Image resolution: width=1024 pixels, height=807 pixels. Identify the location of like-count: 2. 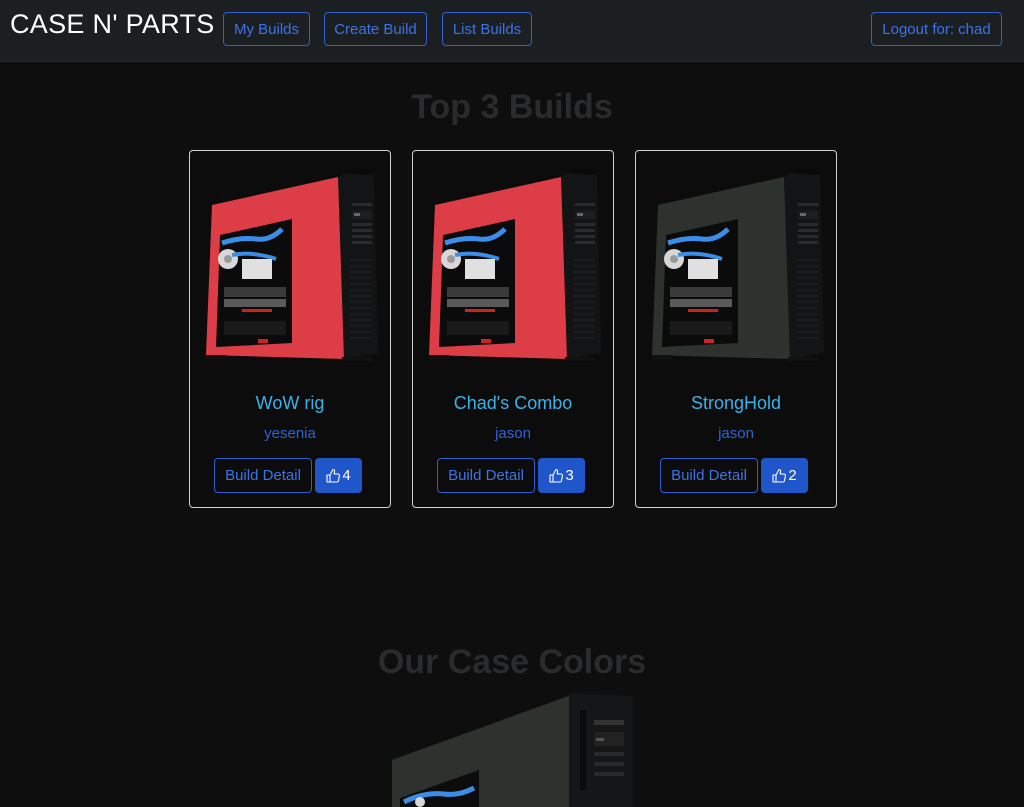
(792, 475).